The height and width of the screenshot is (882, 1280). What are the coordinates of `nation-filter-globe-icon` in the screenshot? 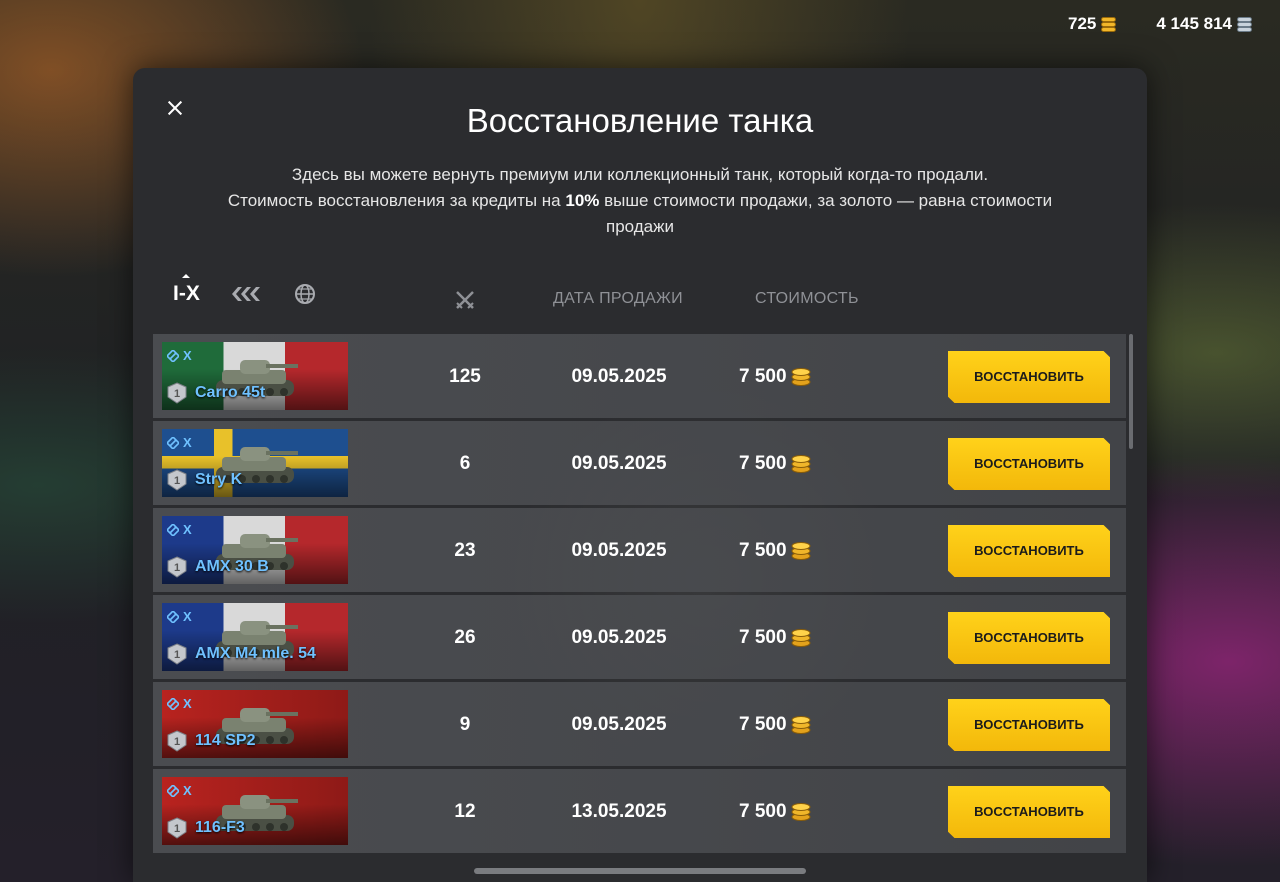 It's located at (305, 294).